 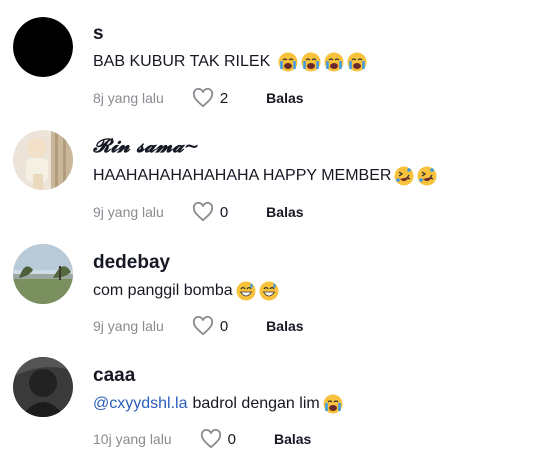 I want to click on username: s, so click(x=98, y=34).